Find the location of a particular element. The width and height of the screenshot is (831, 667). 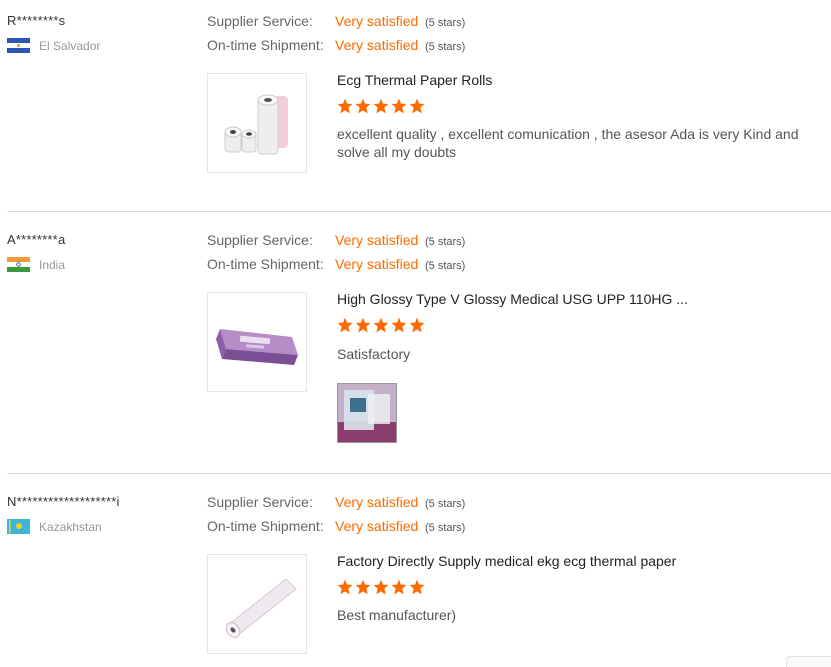

review-comment: Best manufacturer) is located at coordinates (397, 615).